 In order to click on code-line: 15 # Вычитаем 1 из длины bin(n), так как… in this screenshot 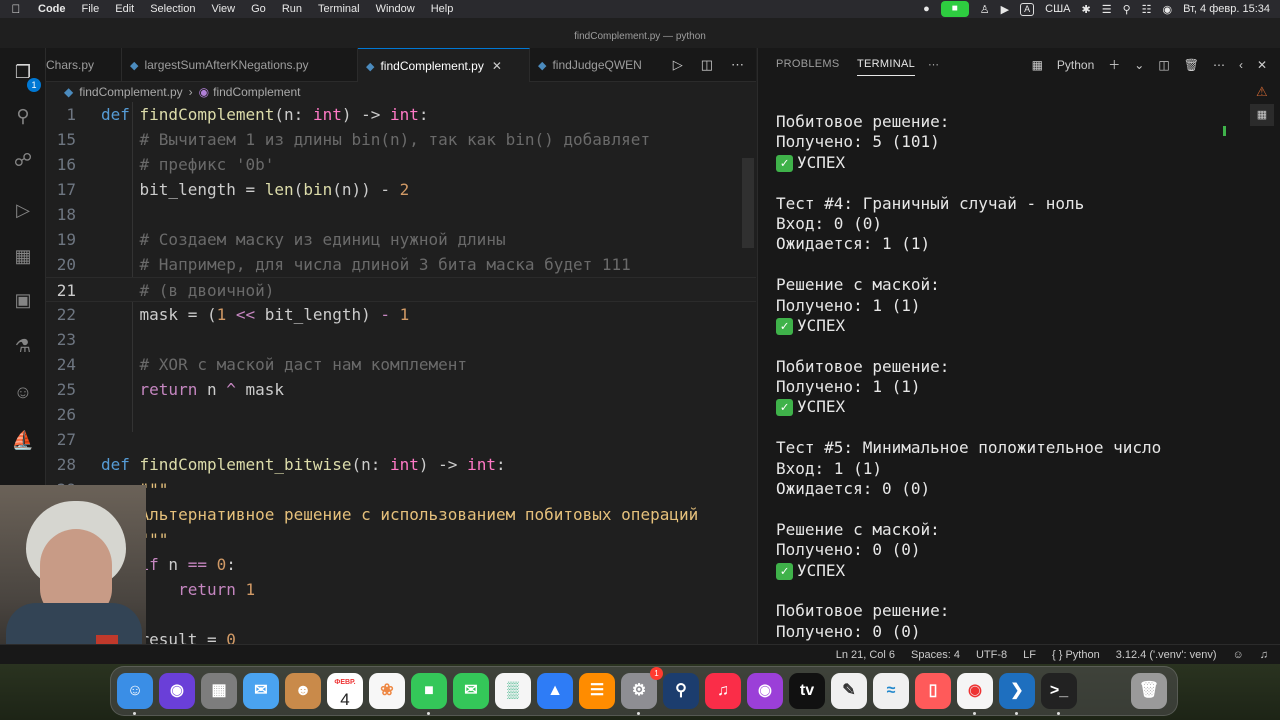, I will do `click(401, 139)`.